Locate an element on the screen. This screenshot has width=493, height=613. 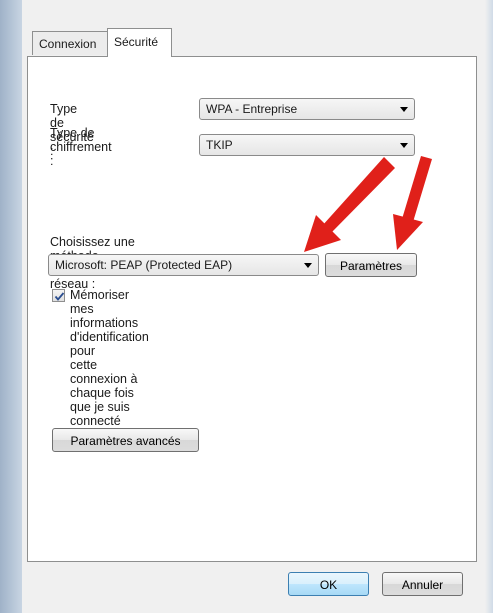
auth-method-select: Microsoft: PEAP (Protected EAP) is located at coordinates (183, 265).